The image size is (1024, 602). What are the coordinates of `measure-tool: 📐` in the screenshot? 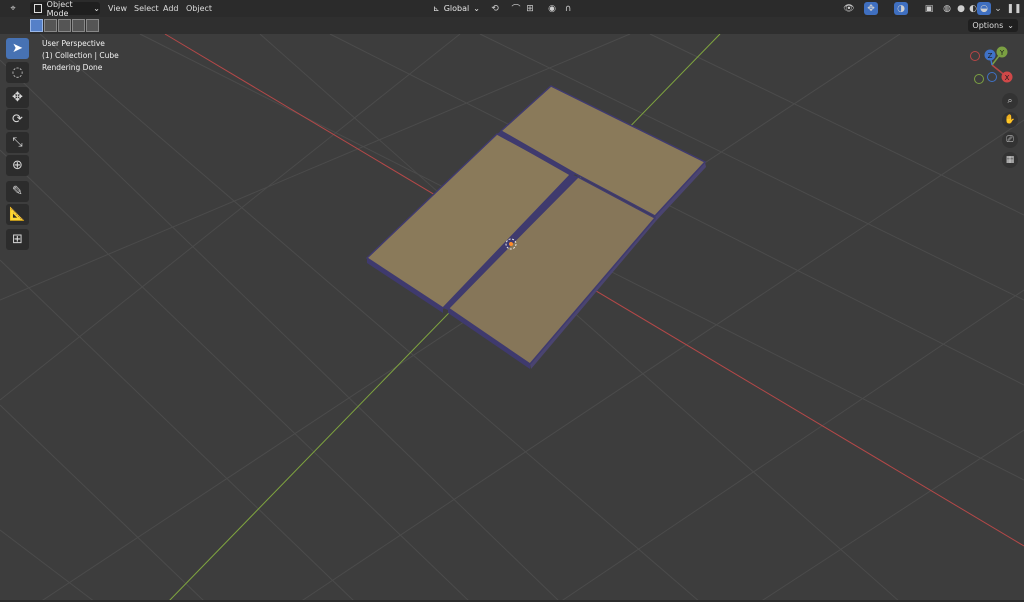 It's located at (17, 214).